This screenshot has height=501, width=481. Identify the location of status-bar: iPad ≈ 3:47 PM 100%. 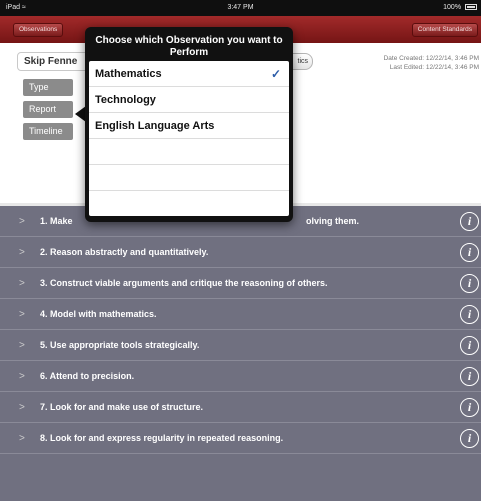
(240, 8).